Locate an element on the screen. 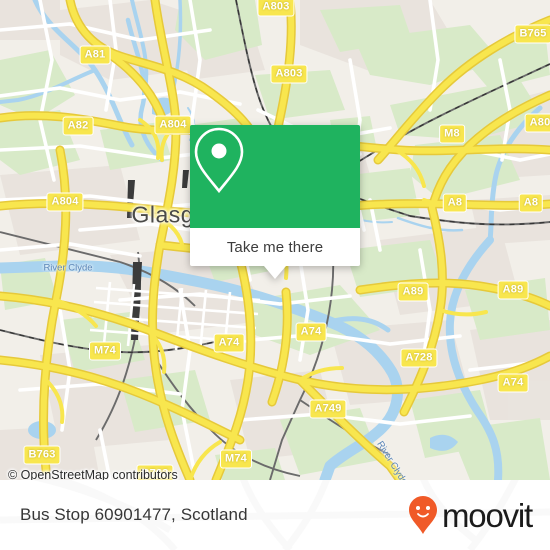  popup-tail-pointer is located at coordinates (275, 272).